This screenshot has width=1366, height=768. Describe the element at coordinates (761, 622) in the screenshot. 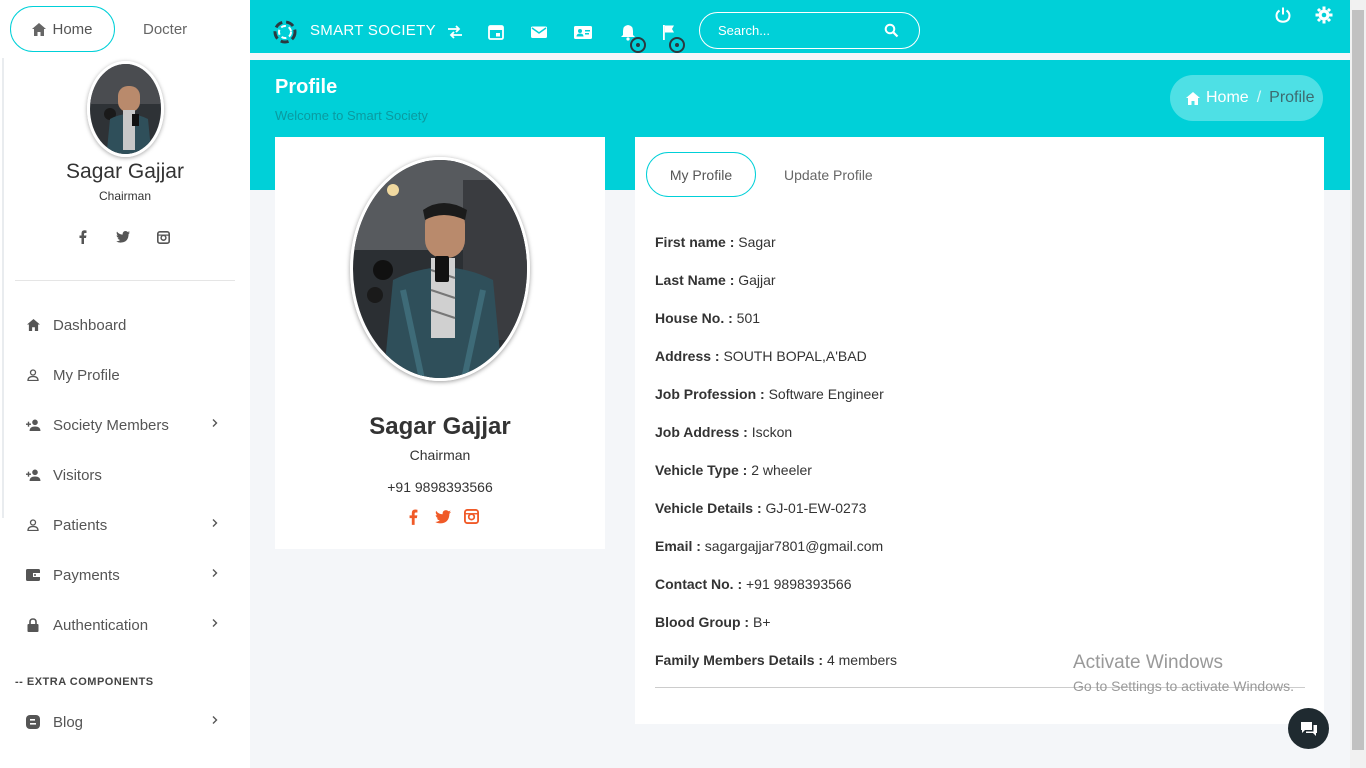

I see `field-value: B+` at that location.